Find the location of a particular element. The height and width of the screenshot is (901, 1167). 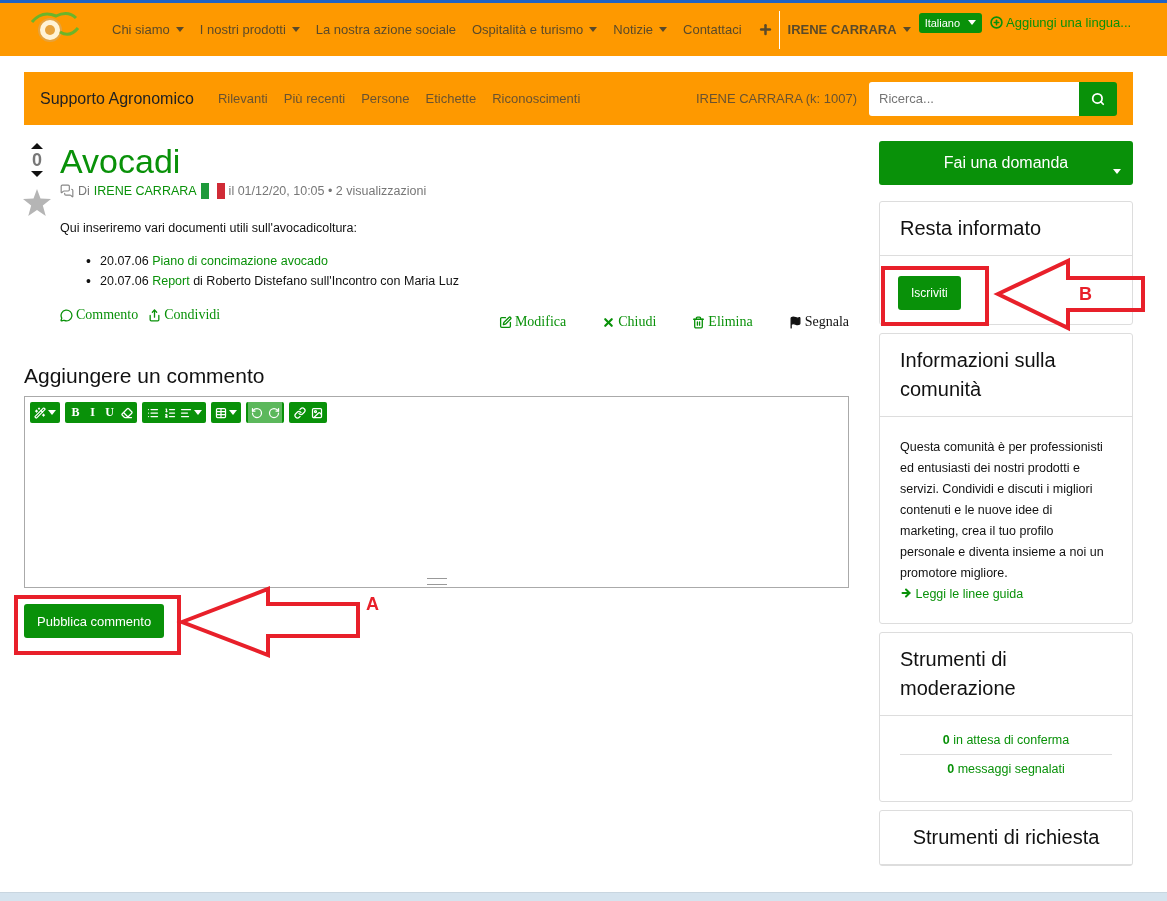

edit-icon is located at coordinates (505, 322).